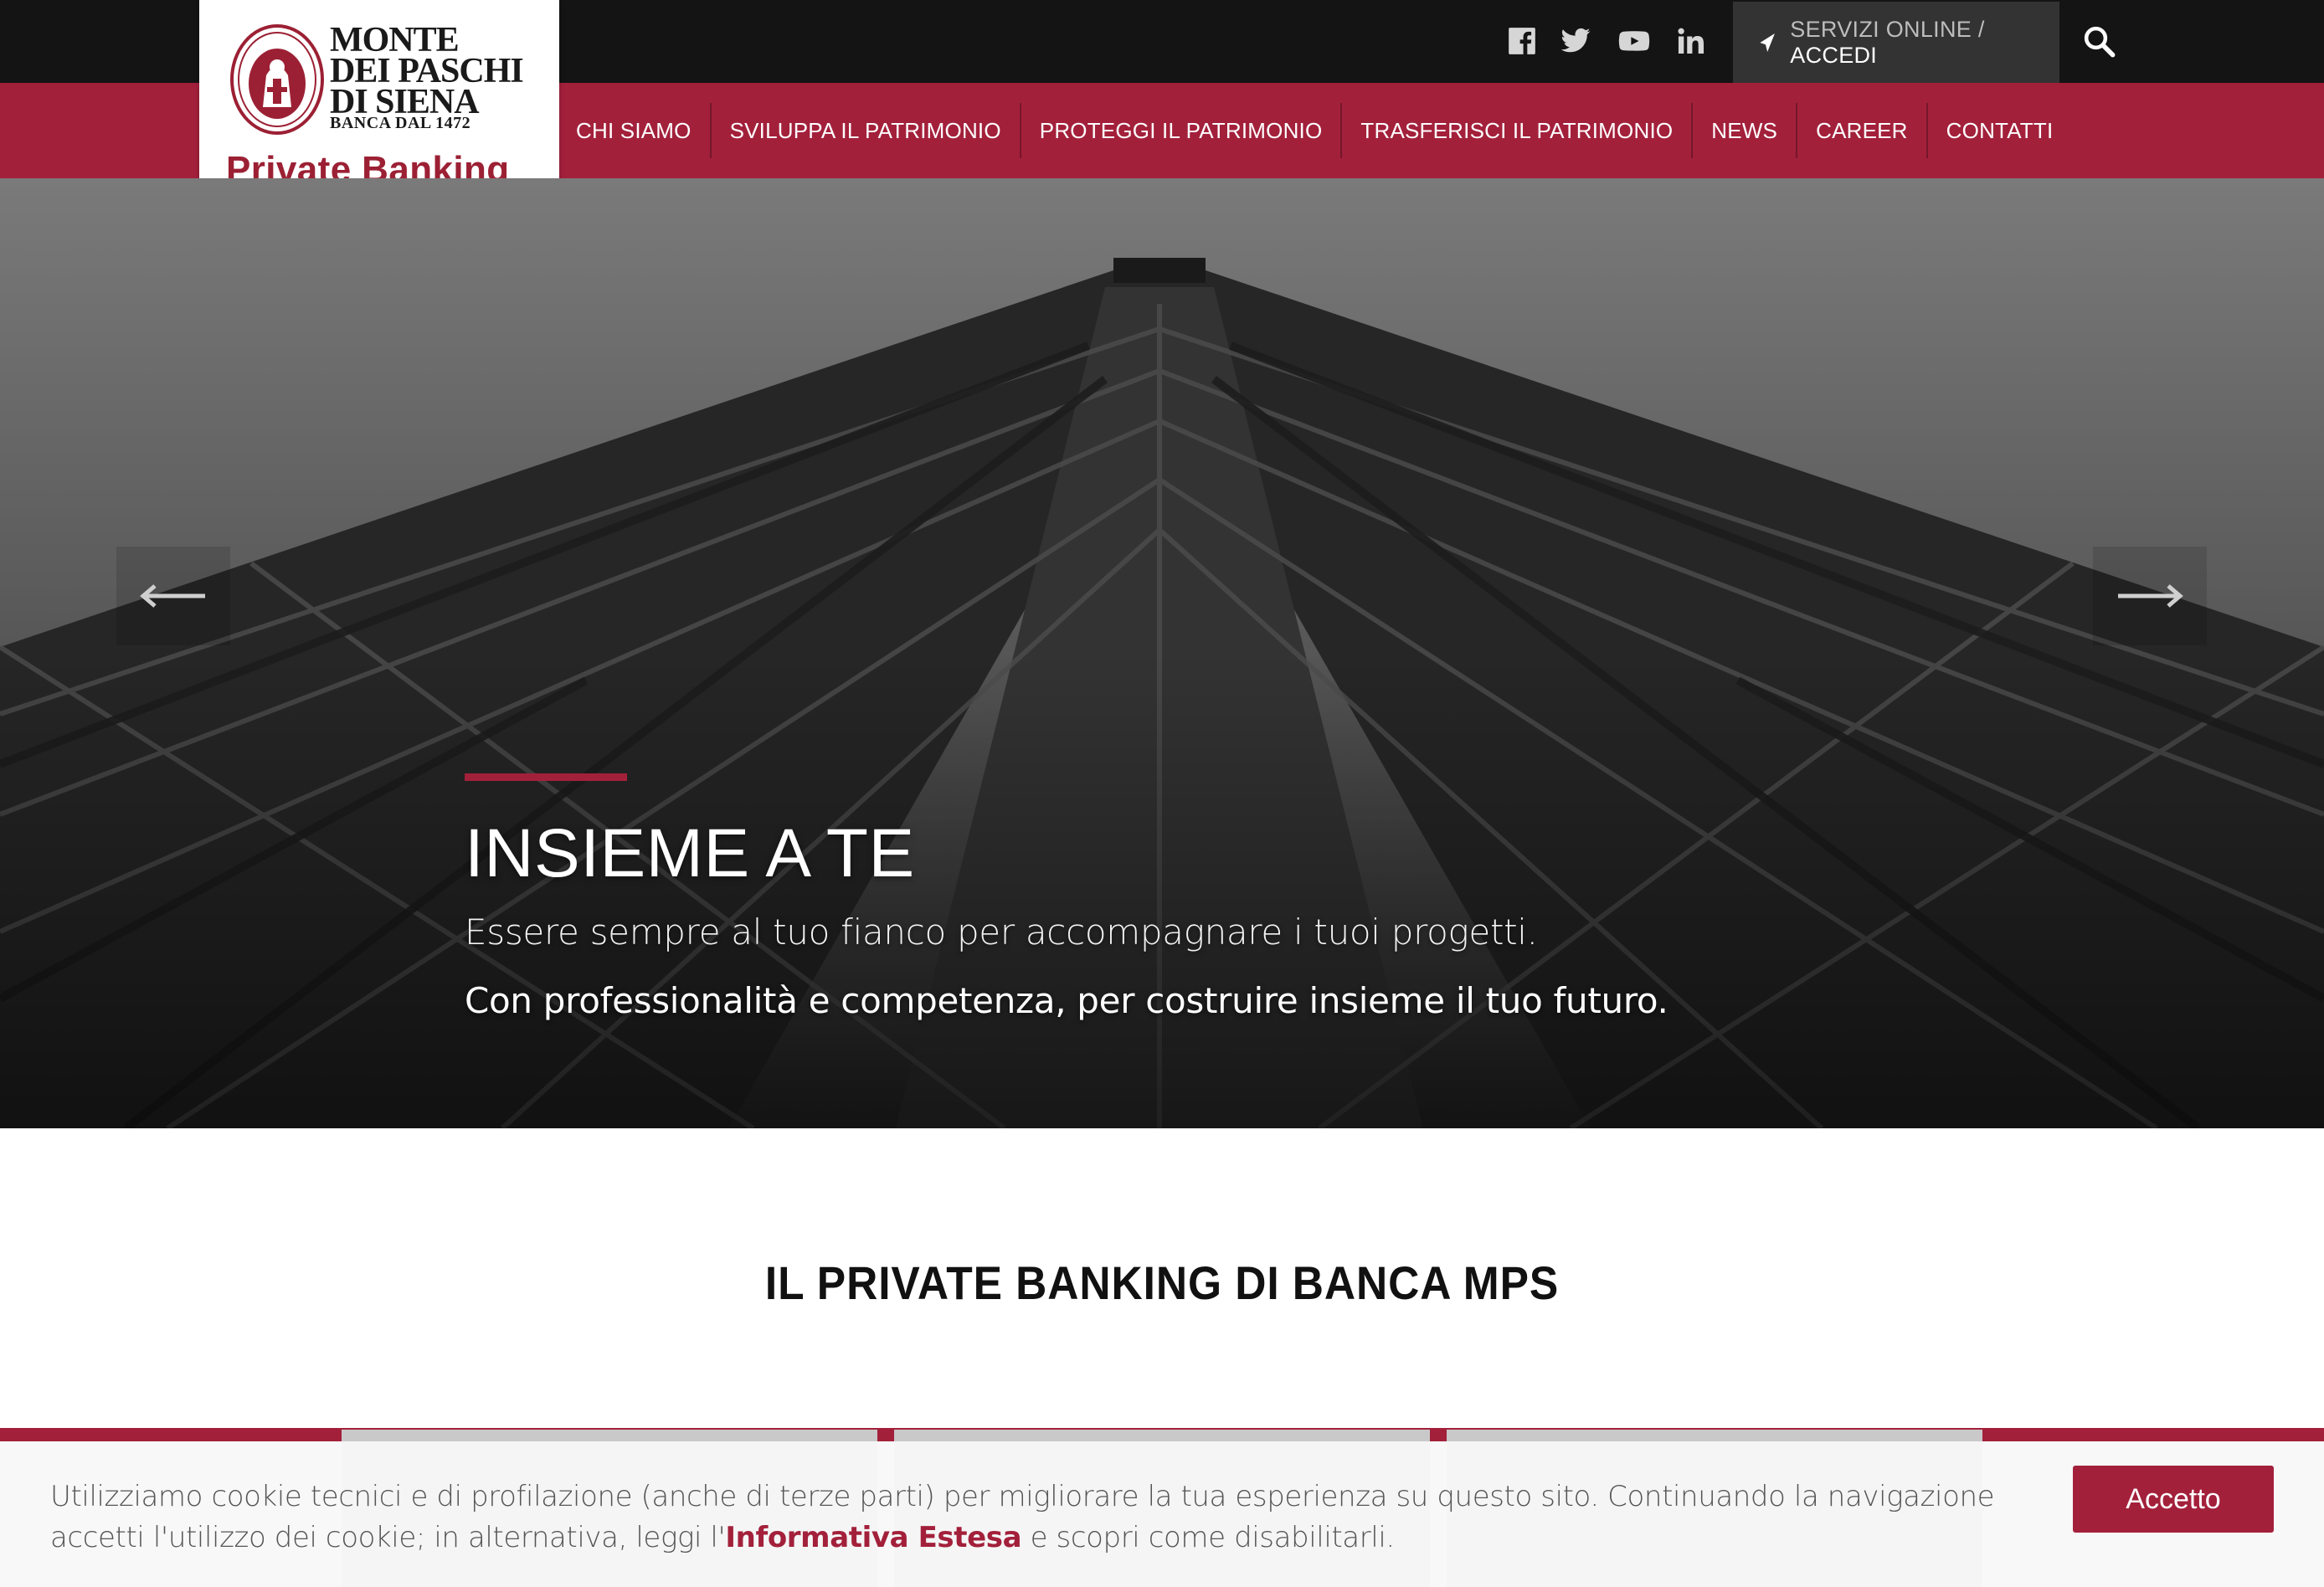  I want to click on accept-cookies-button: Accetto, so click(2173, 1499).